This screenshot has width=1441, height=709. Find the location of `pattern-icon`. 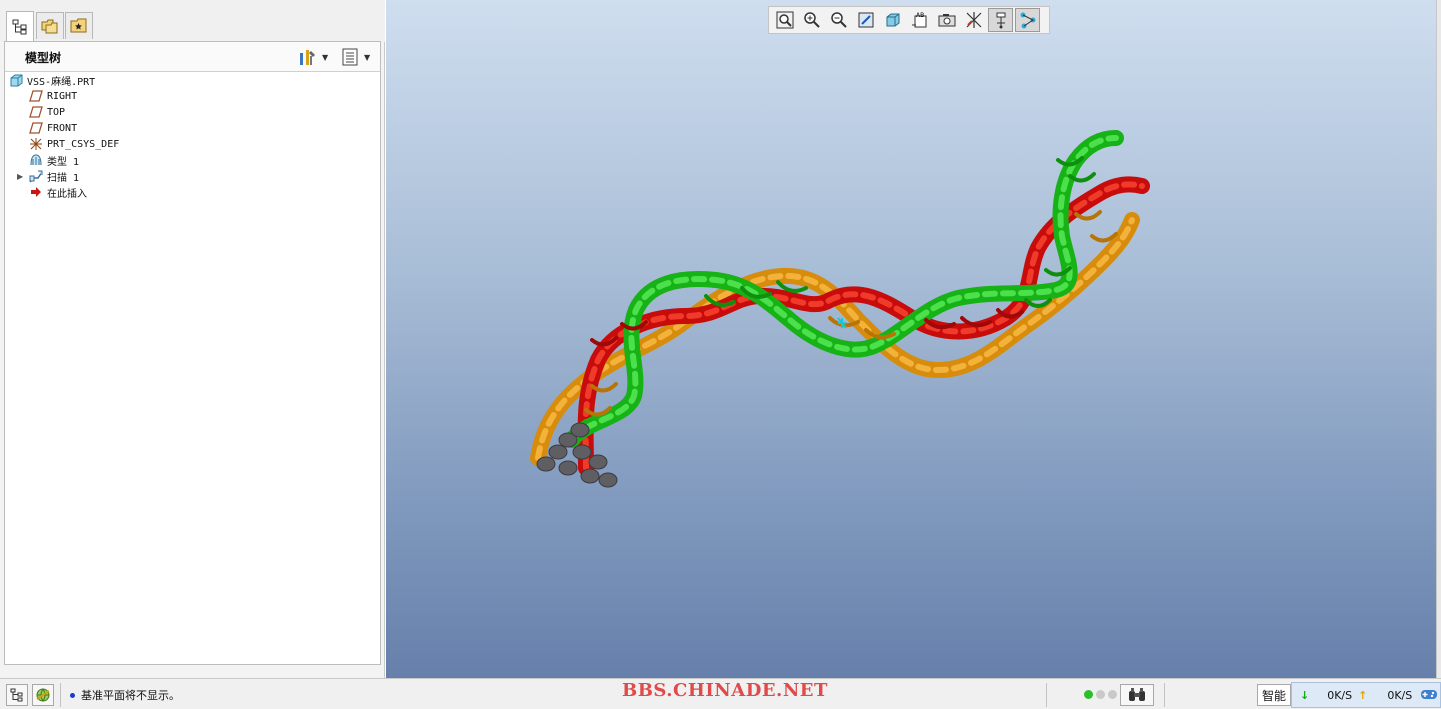

pattern-icon is located at coordinates (36, 160).